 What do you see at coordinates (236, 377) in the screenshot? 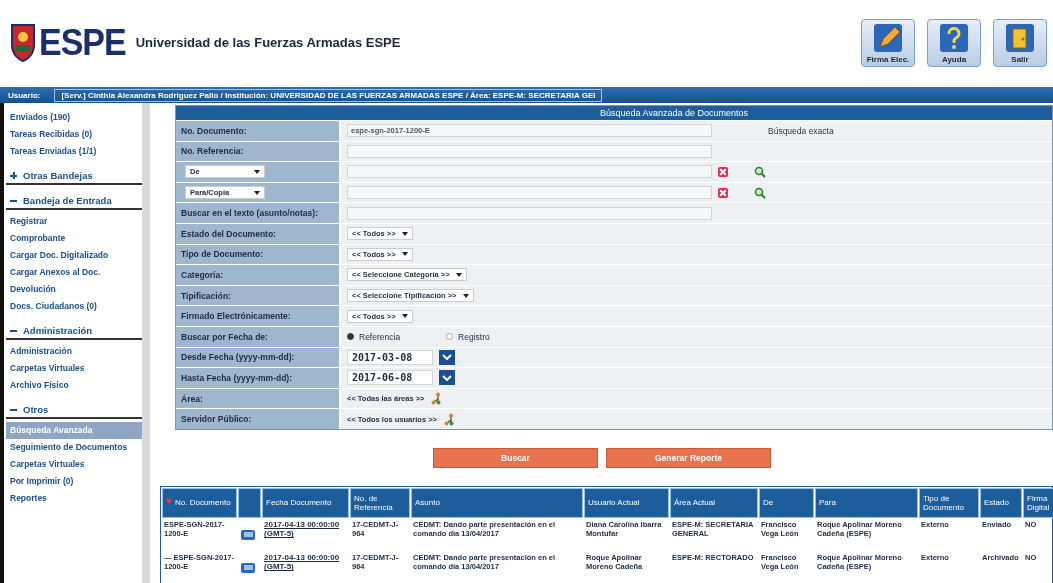
I see `field-label: Hasta Fecha (yyyy-mm-dd):` at bounding box center [236, 377].